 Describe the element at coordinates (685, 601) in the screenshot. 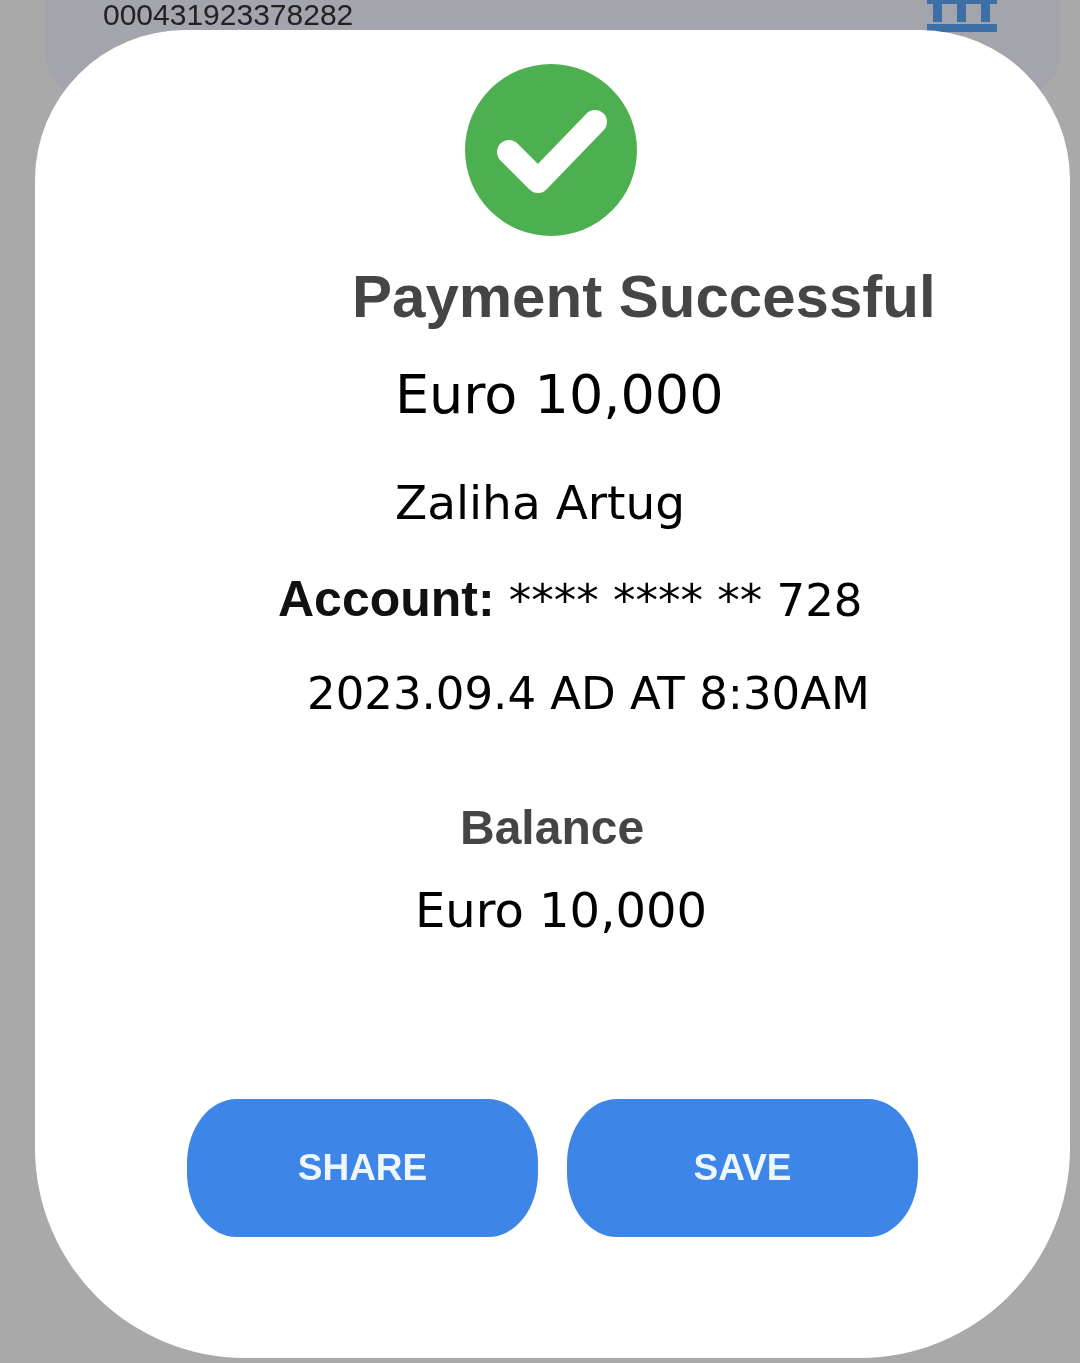

I see `account-number: **** **** ** 728` at that location.